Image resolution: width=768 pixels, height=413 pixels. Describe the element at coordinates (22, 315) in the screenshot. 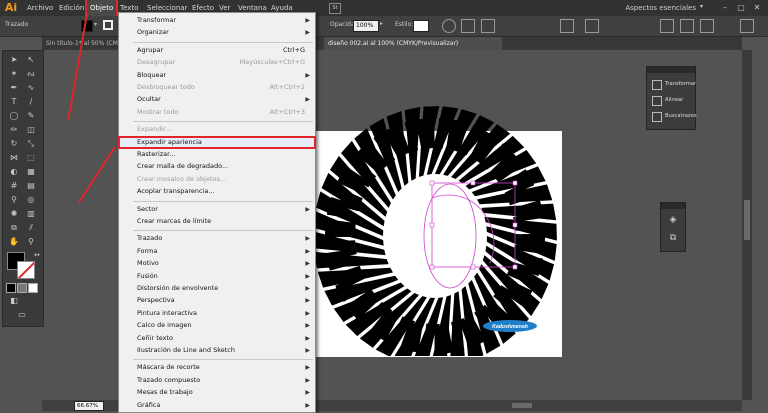

I see `screen-mode-icon: ▭` at that location.